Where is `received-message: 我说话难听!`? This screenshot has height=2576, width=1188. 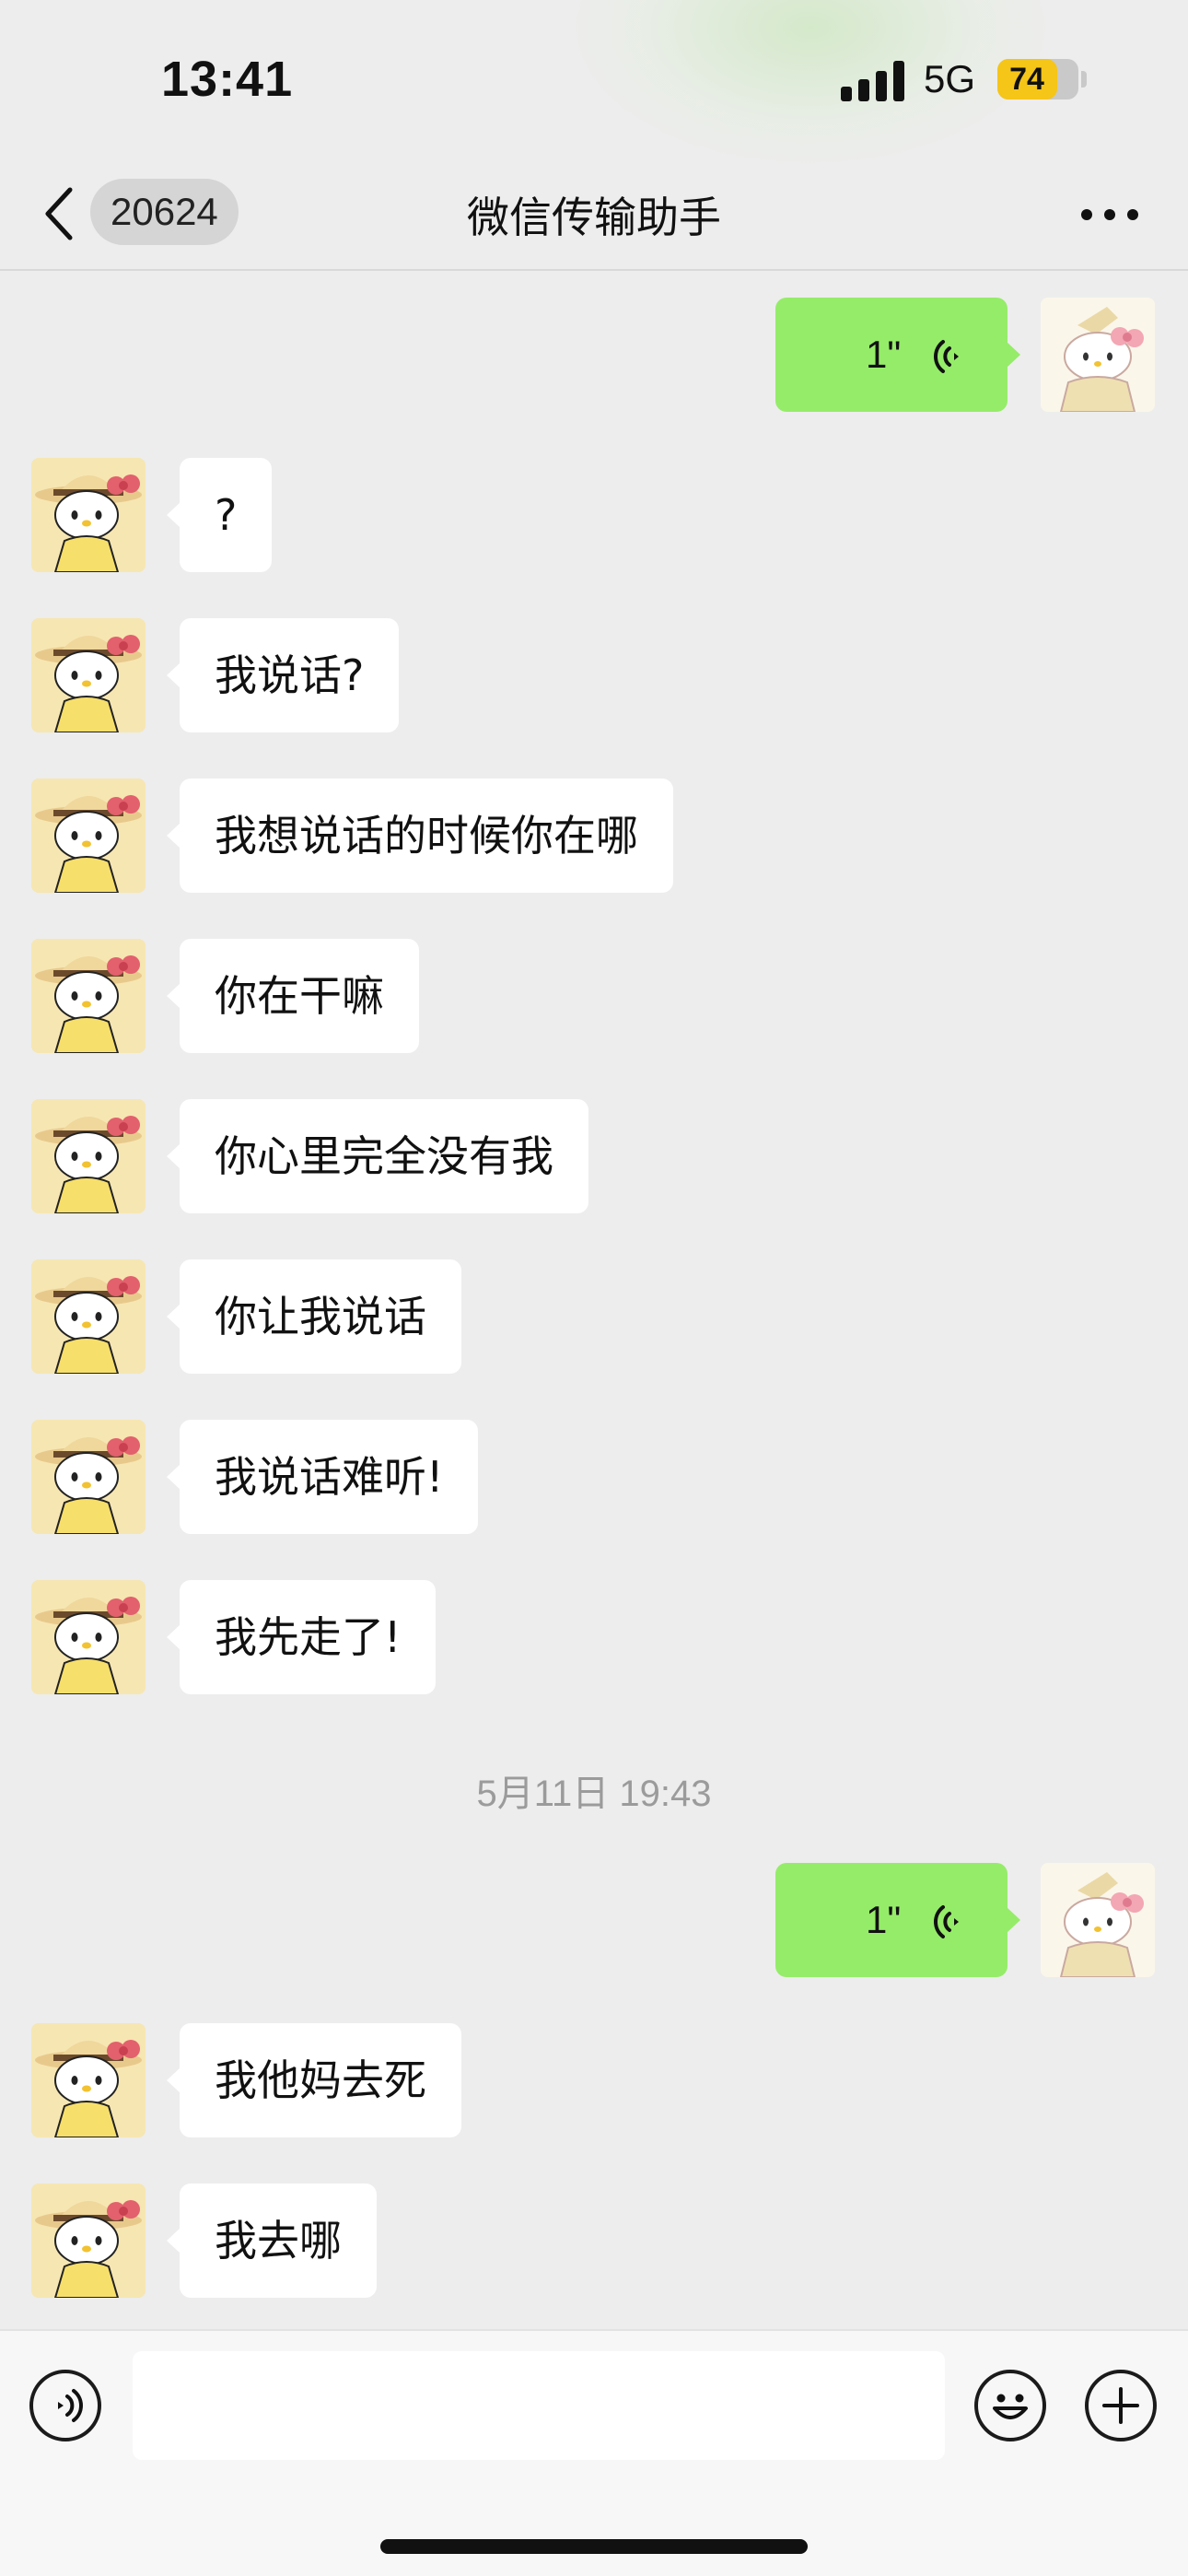 received-message: 我说话难听! is located at coordinates (594, 1477).